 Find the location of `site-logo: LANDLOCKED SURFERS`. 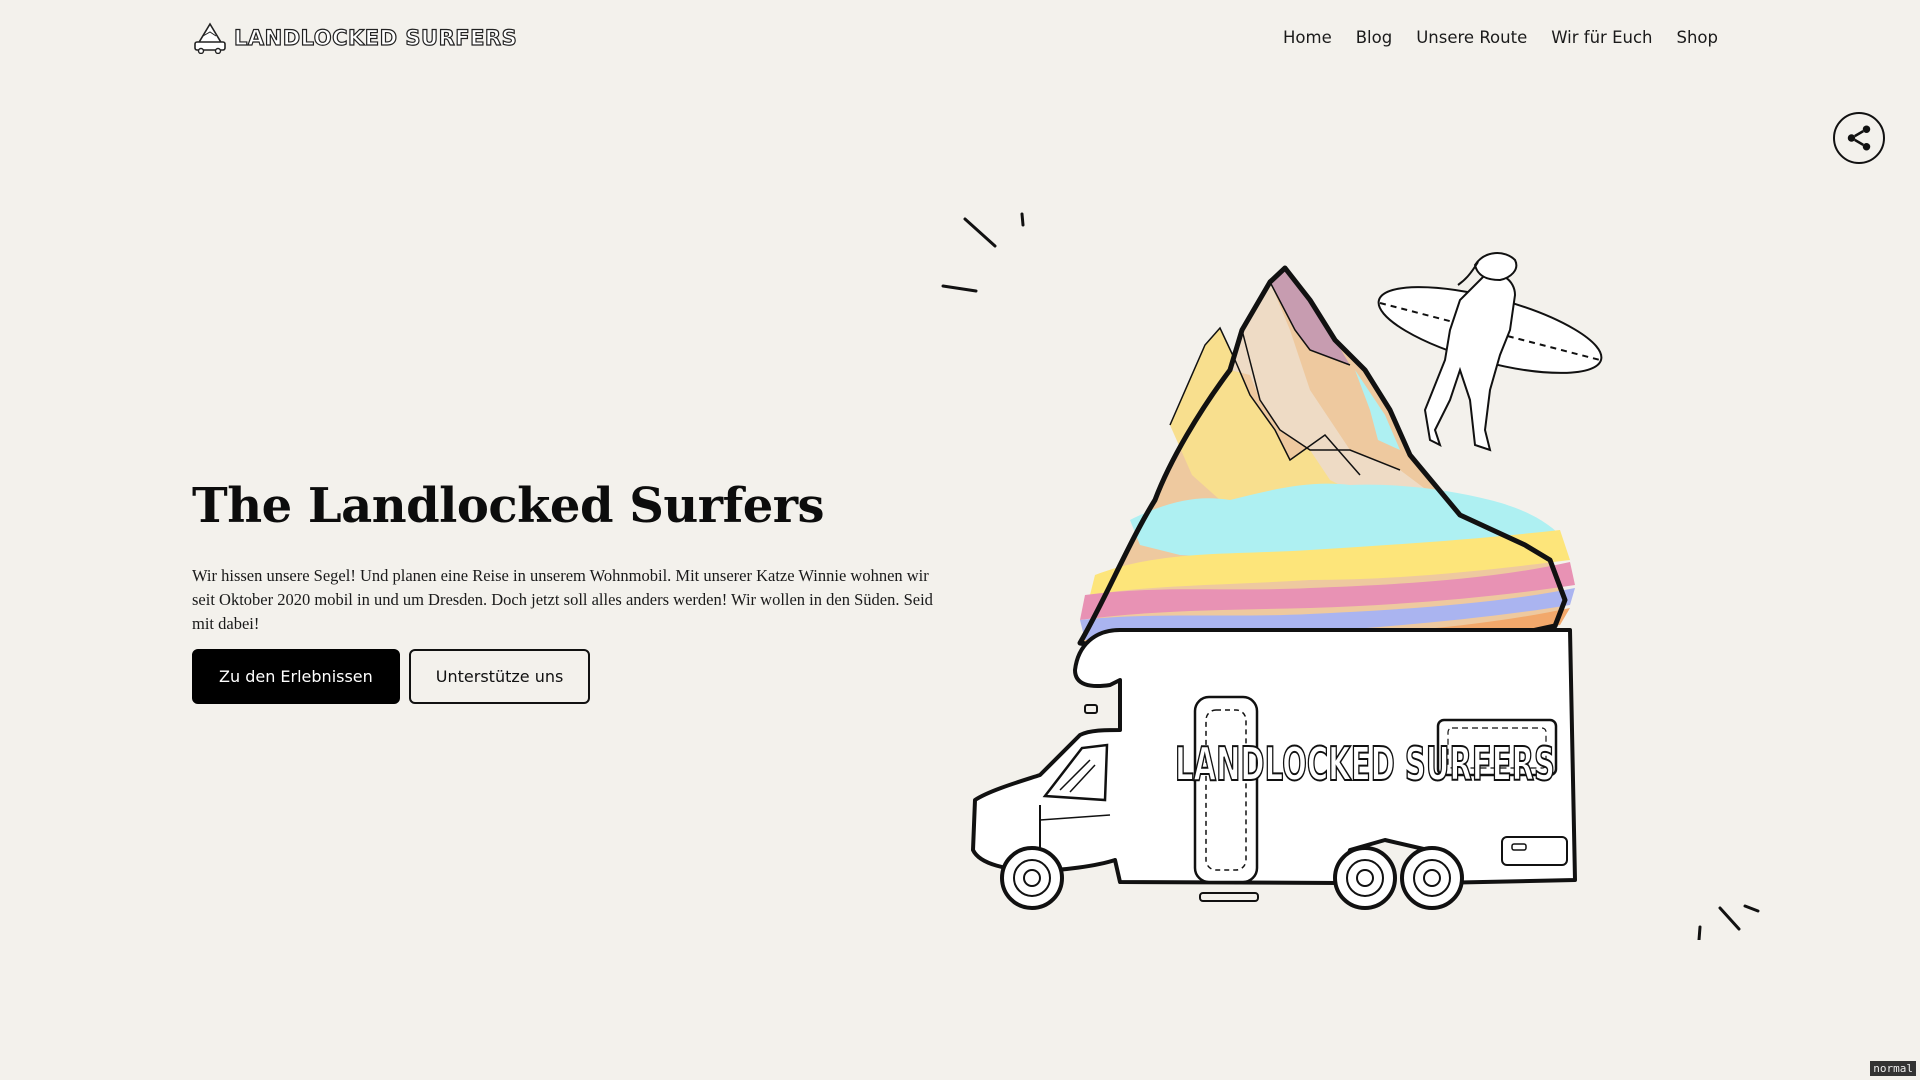

site-logo: LANDLOCKED SURFERS is located at coordinates (354, 38).